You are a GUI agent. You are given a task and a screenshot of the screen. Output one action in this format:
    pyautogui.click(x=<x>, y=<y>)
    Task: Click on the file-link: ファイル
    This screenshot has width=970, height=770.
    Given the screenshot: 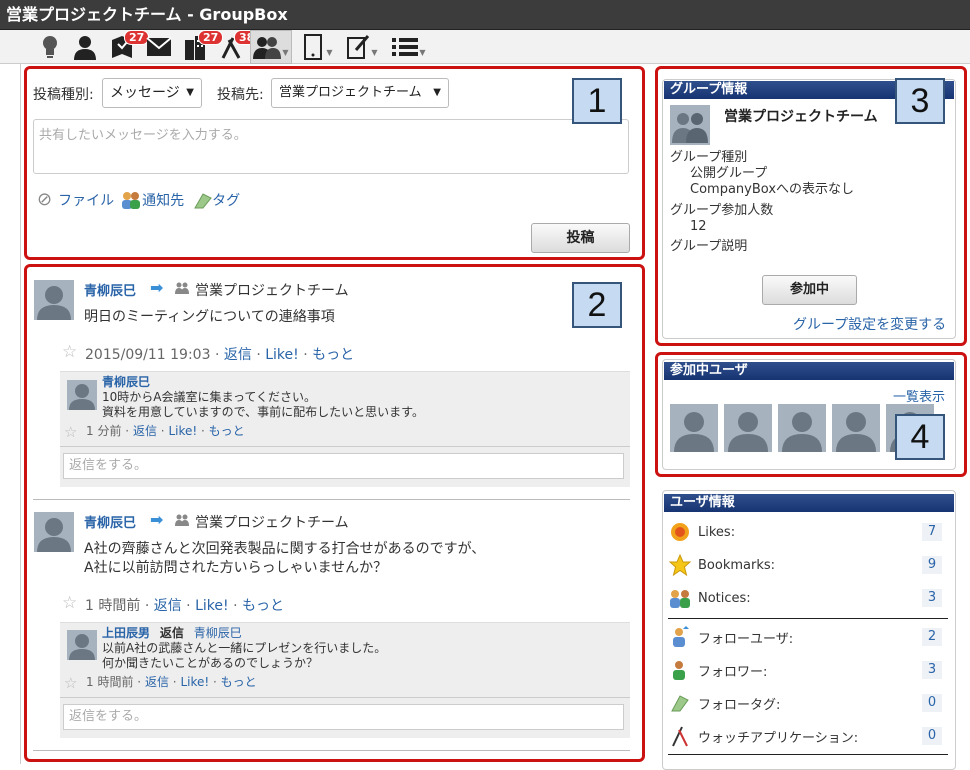 What is the action you would take?
    pyautogui.click(x=86, y=200)
    